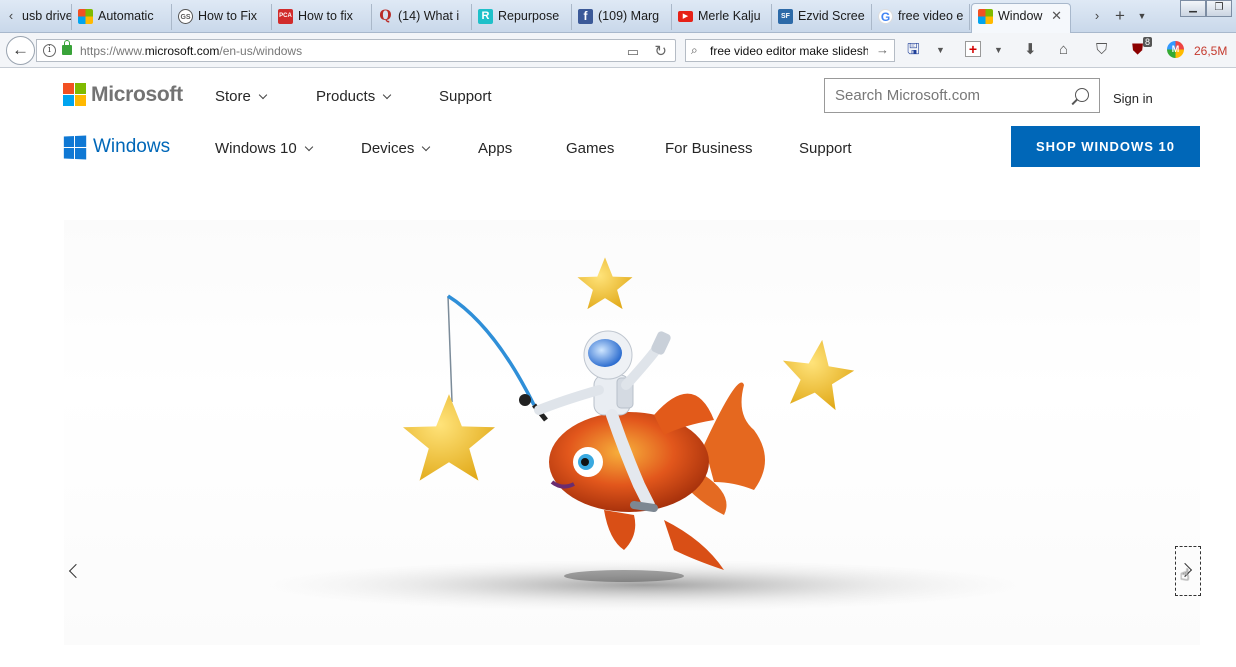  I want to click on url-prefix: https://www., so click(112, 51).